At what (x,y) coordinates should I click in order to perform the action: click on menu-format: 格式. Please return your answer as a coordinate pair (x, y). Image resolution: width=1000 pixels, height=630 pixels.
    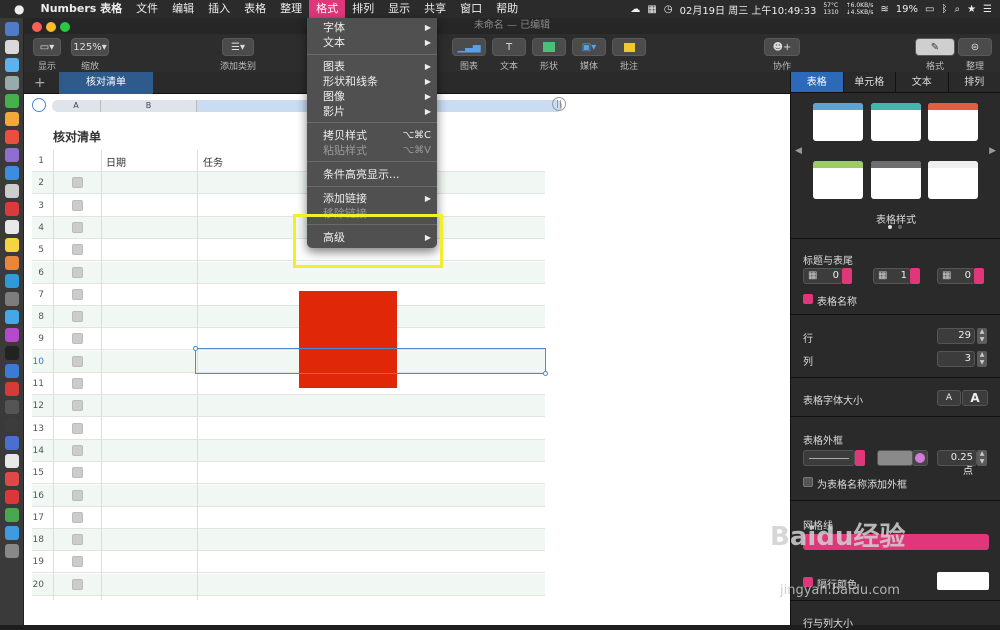
    Looking at the image, I should click on (327, 9).